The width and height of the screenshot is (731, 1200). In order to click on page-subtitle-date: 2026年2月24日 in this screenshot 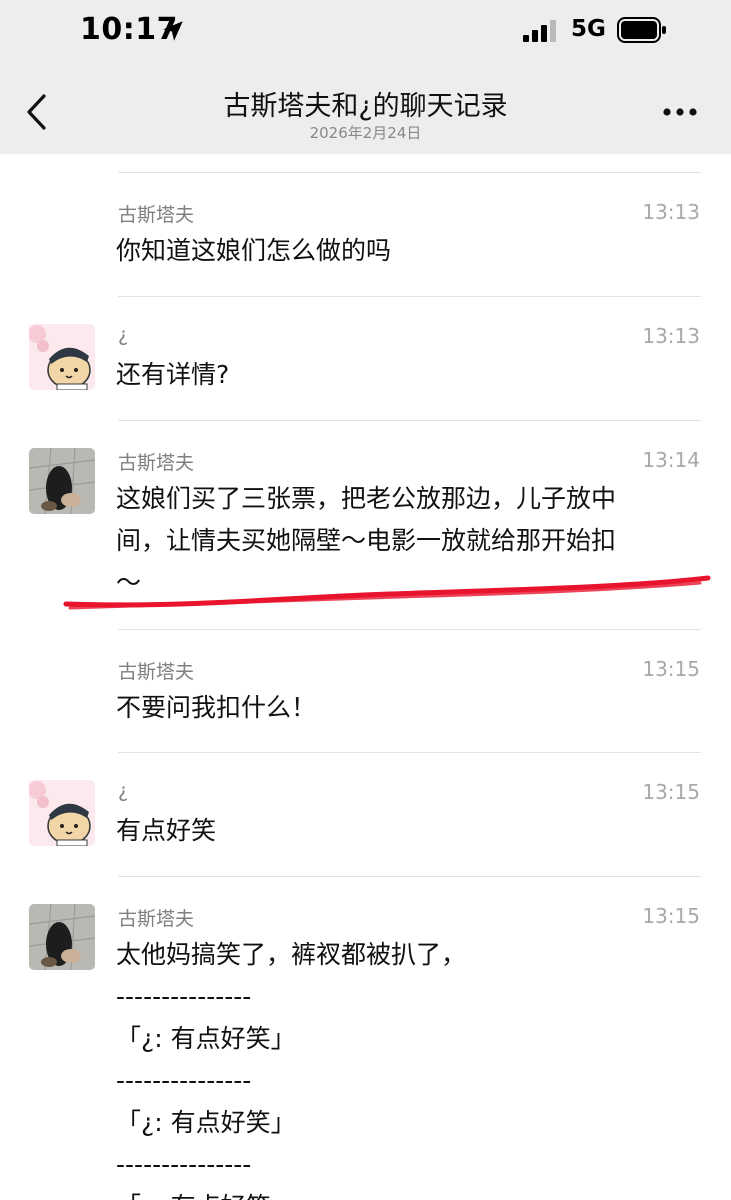, I will do `click(365, 133)`.